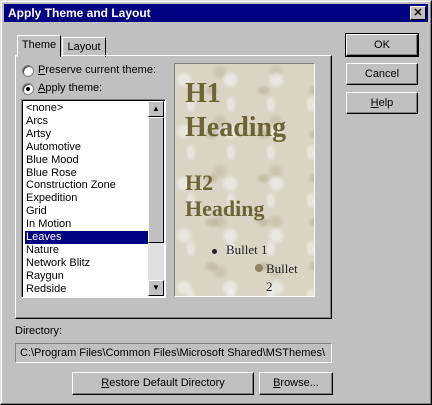 This screenshot has width=432, height=405. What do you see at coordinates (87, 224) in the screenshot?
I see `theme-list-item: In Motion` at bounding box center [87, 224].